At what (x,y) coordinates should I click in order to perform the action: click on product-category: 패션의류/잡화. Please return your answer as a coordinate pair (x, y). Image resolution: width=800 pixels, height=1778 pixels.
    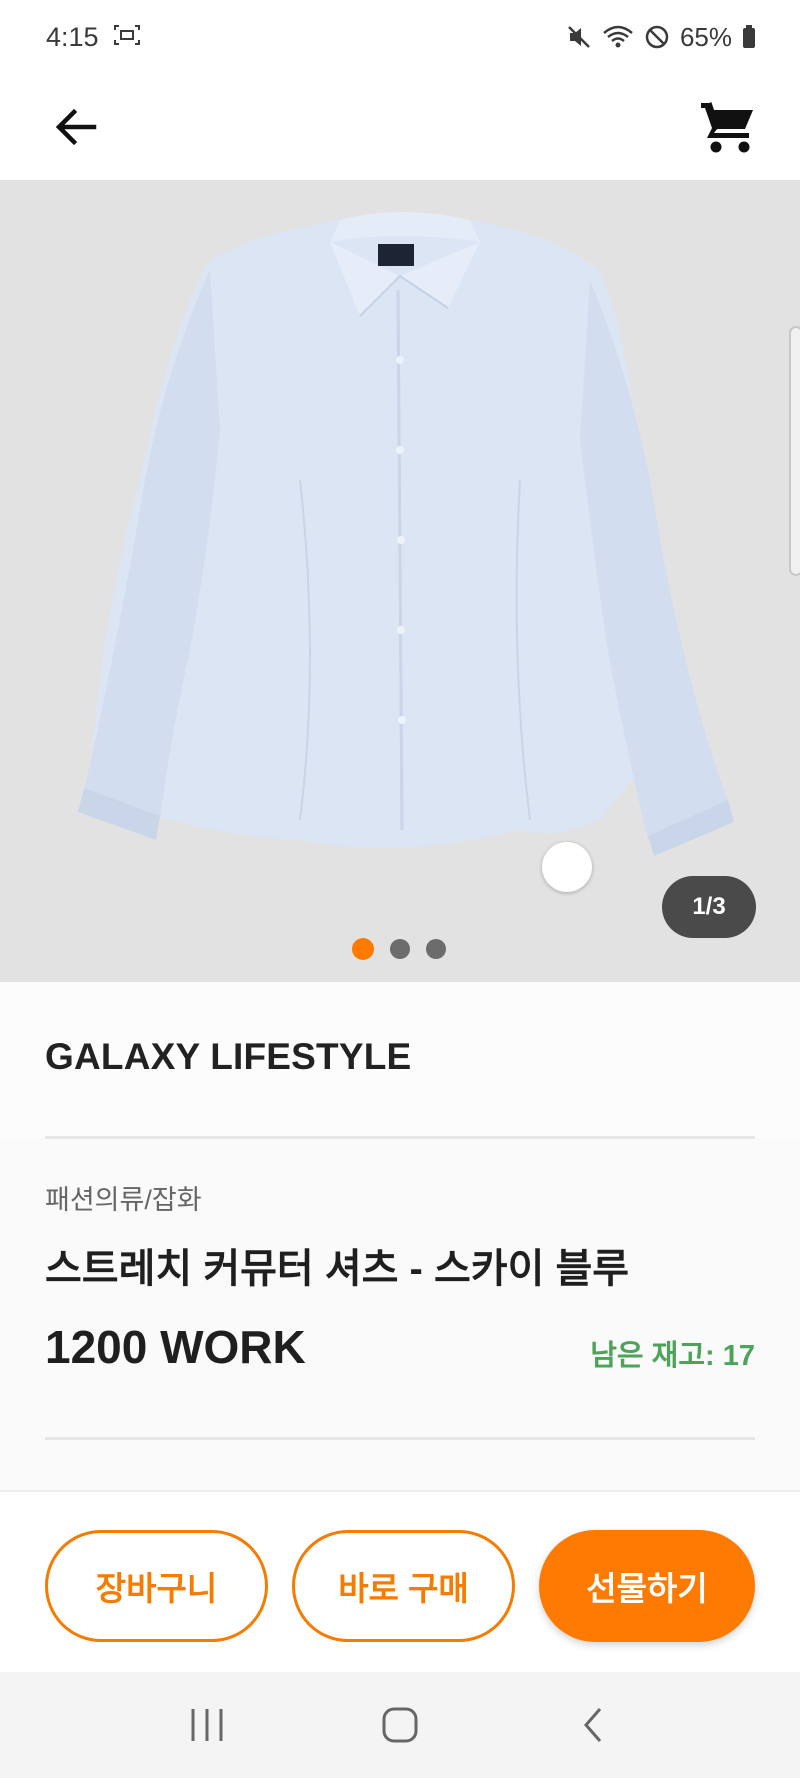
    Looking at the image, I should click on (123, 1200).